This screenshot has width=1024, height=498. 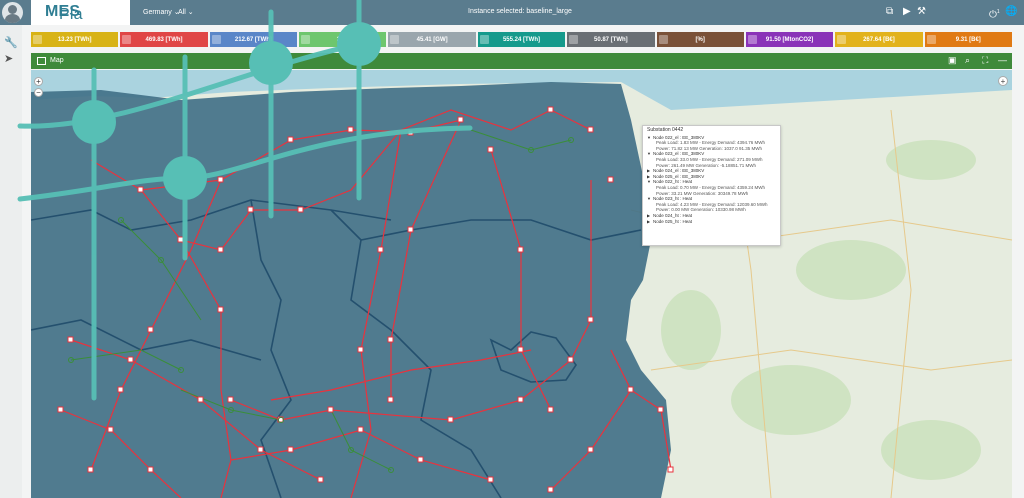 I want to click on leaf-icon, so click(x=306, y=39).